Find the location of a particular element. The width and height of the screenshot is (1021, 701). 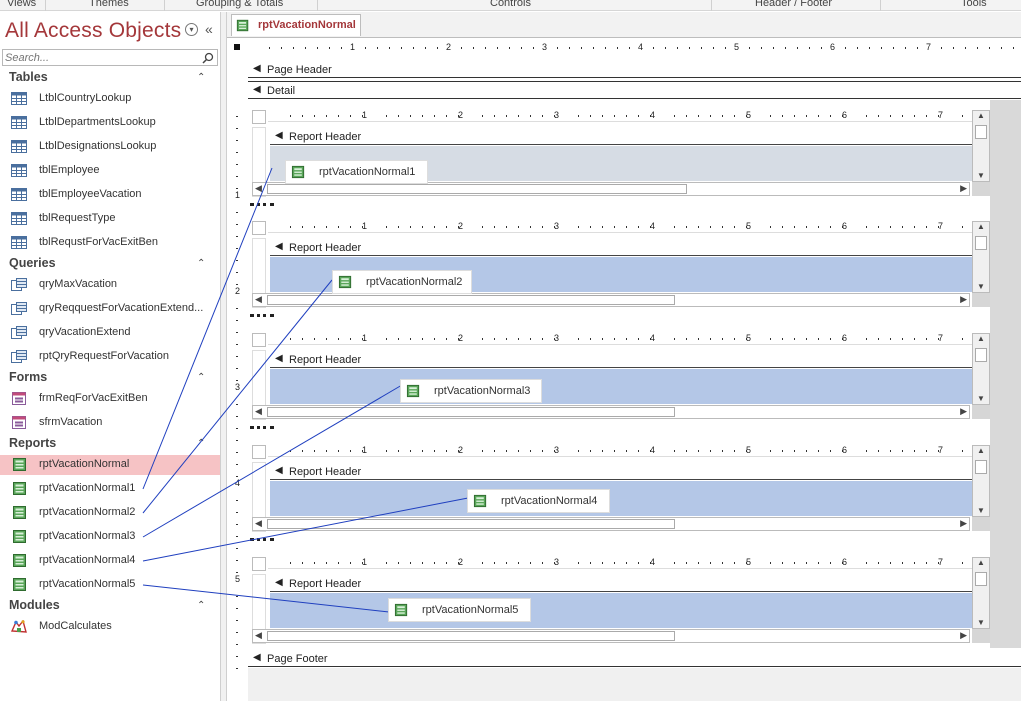

collapse-tables-icon: ⌃ is located at coordinates (201, 77).